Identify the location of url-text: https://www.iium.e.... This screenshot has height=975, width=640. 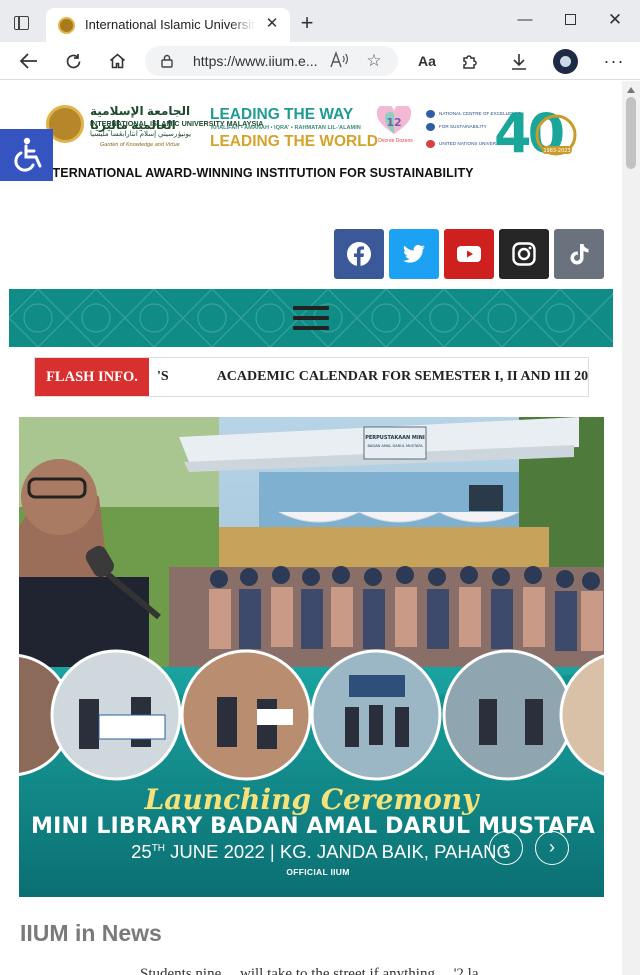
(258, 62).